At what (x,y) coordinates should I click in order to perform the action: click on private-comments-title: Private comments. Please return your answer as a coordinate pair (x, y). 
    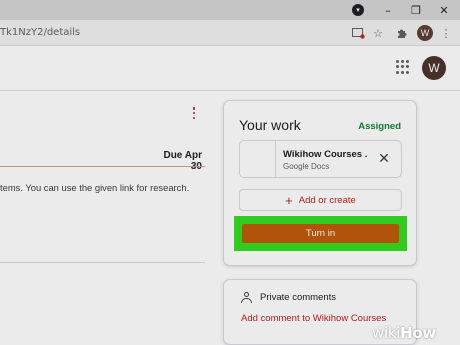
    Looking at the image, I should click on (298, 297).